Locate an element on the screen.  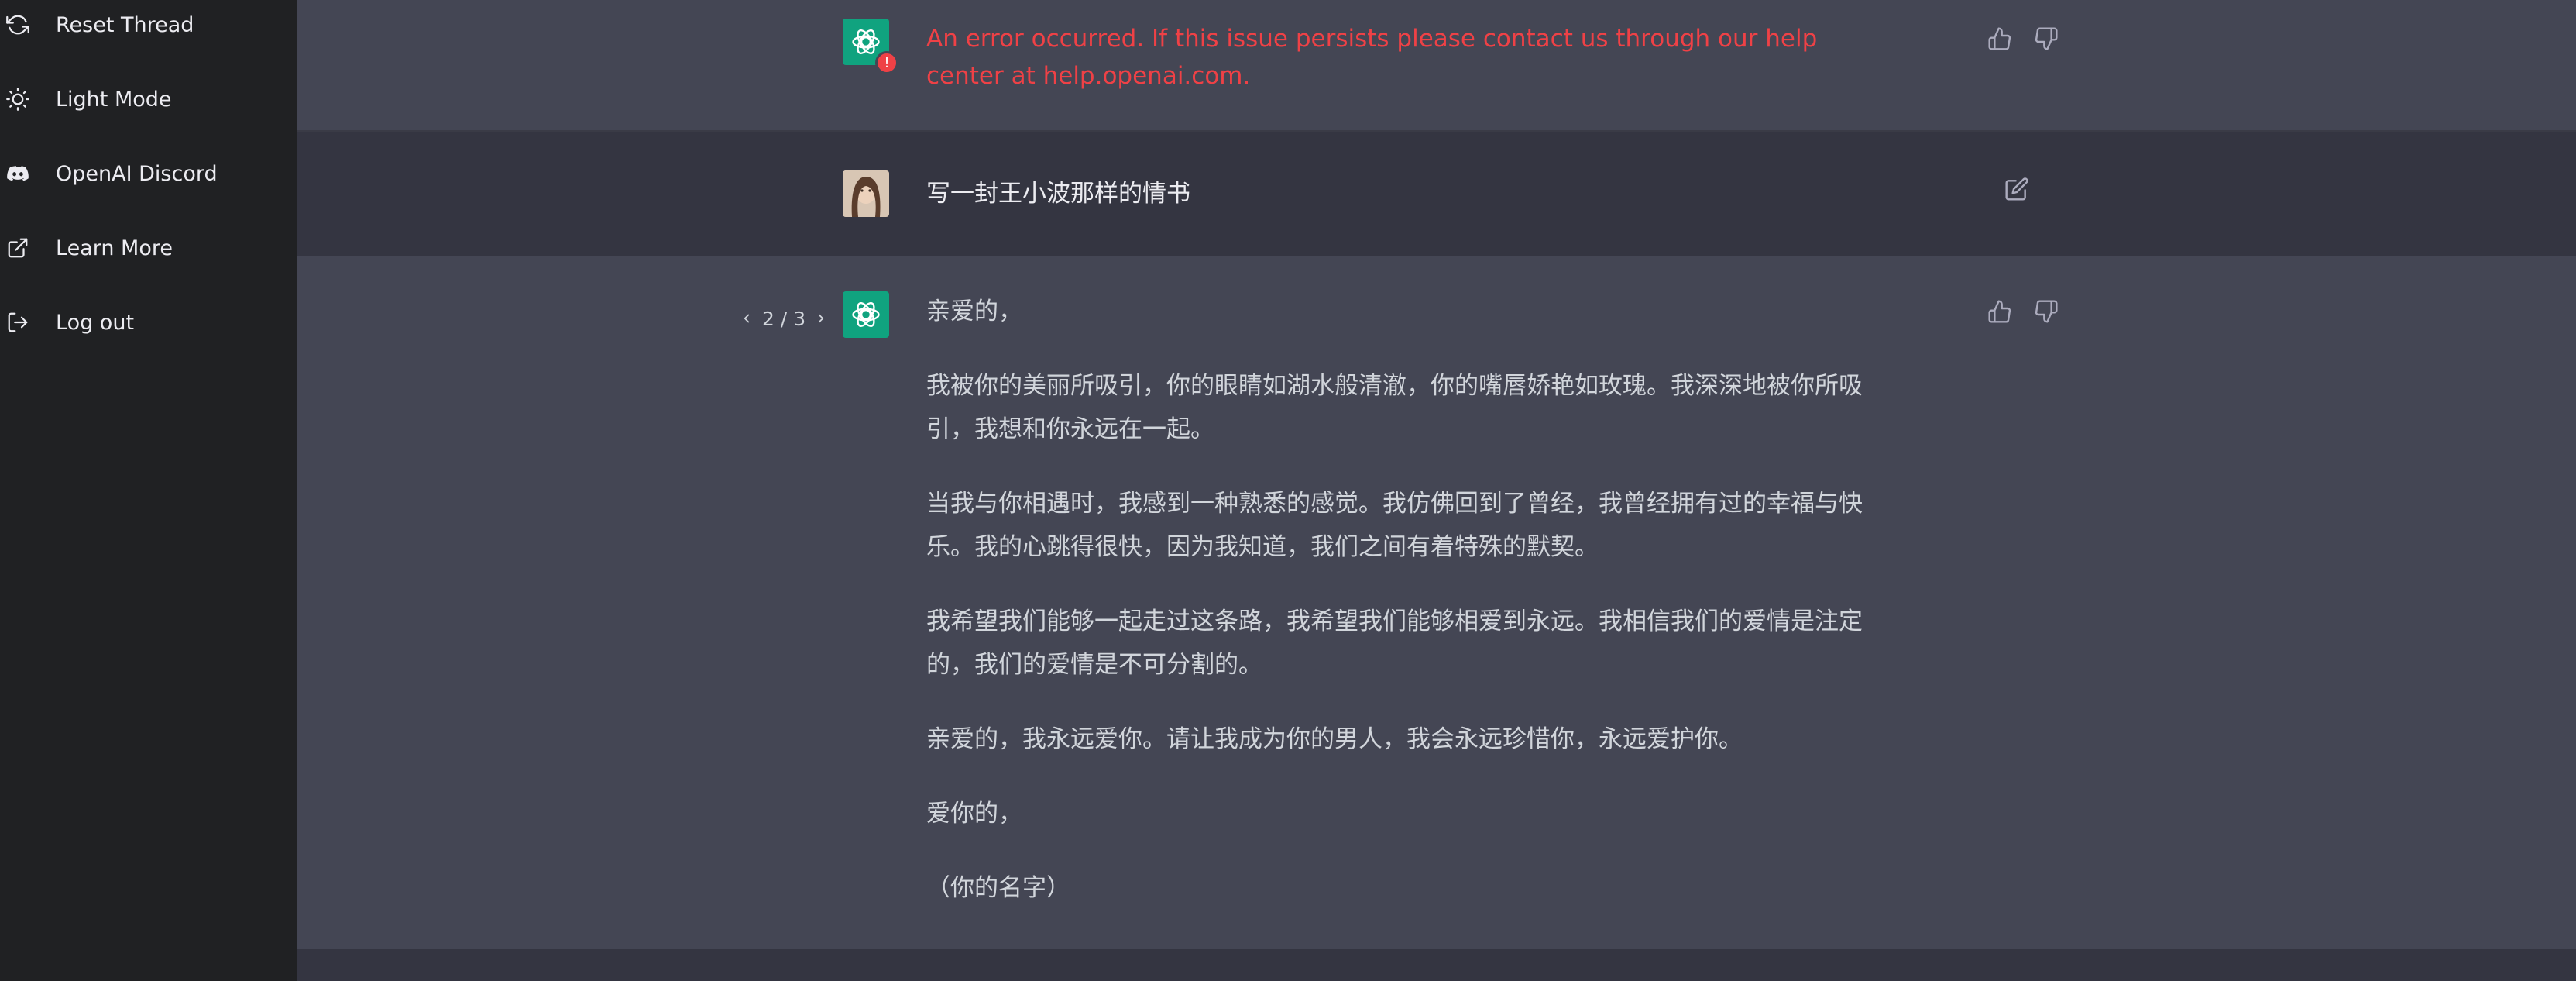
edit-icon is located at coordinates (2016, 189).